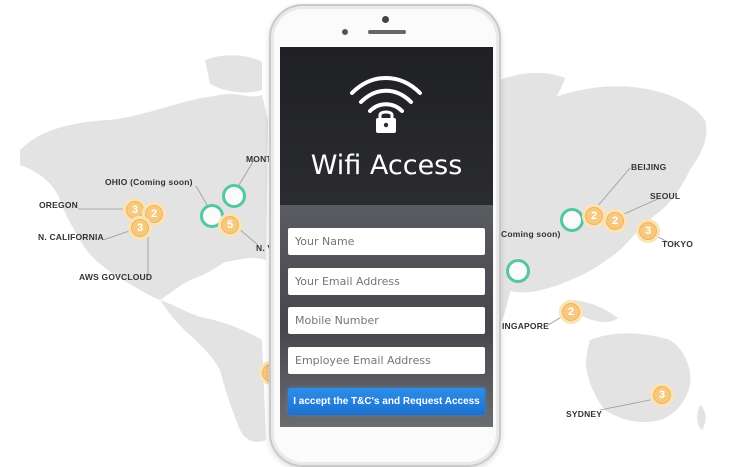  I want to click on proximity-sensor, so click(345, 32).